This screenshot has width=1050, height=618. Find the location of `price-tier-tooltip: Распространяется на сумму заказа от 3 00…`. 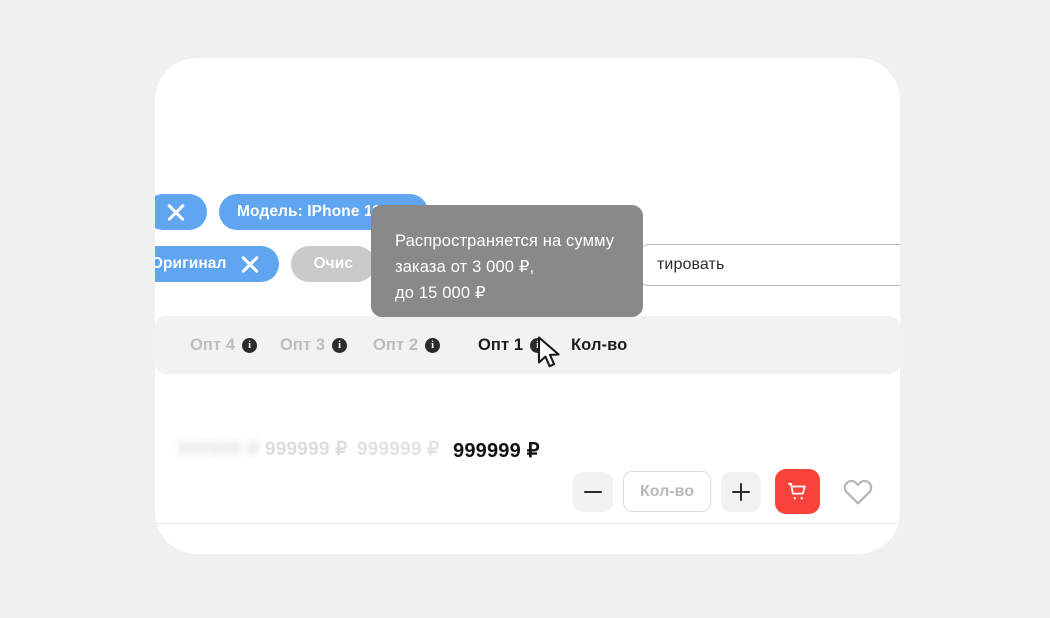

price-tier-tooltip: Распространяется на сумму заказа от 3 00… is located at coordinates (507, 261).